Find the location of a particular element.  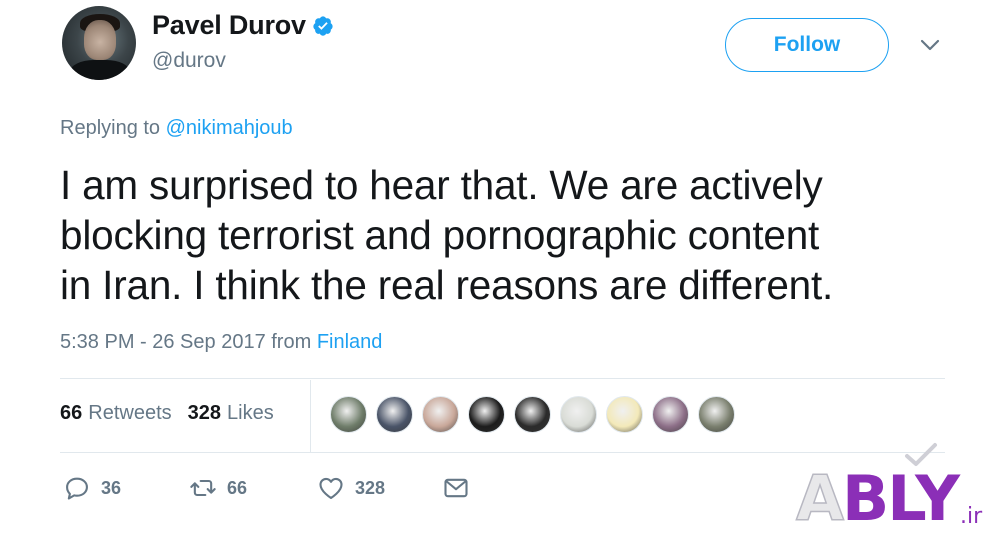

like-action: 328 is located at coordinates (379, 488).